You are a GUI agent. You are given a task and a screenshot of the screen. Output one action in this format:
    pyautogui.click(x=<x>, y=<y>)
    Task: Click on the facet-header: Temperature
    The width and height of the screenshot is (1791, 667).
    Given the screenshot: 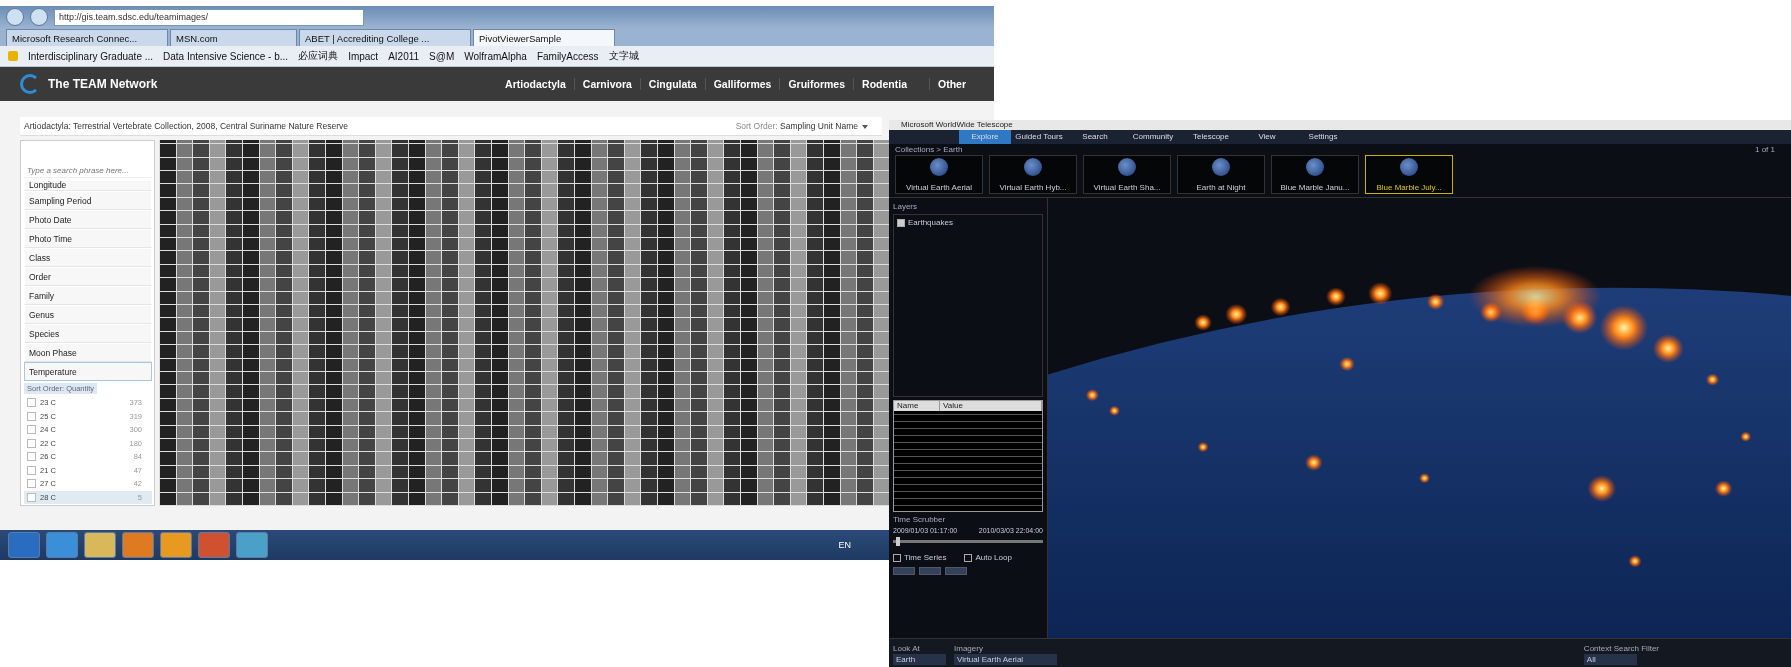 What is the action you would take?
    pyautogui.click(x=88, y=371)
    